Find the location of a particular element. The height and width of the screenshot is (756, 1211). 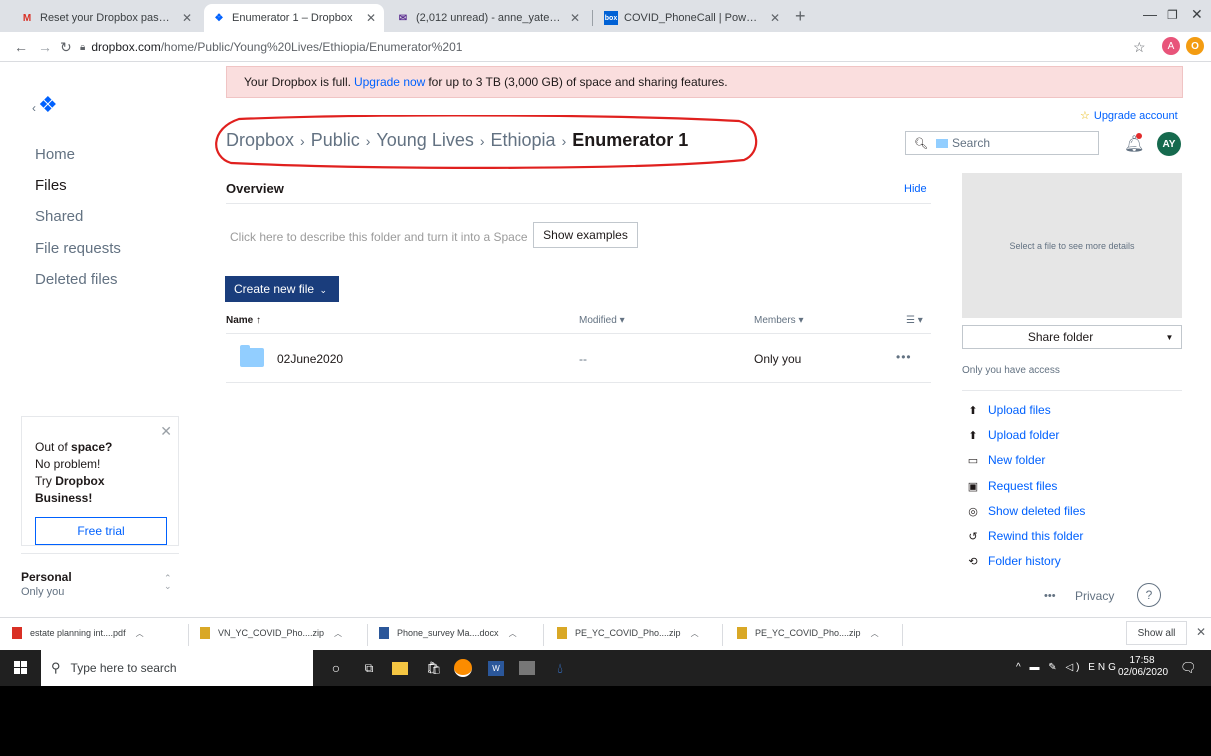

search-icon: 🔍︎ is located at coordinates (921, 143).